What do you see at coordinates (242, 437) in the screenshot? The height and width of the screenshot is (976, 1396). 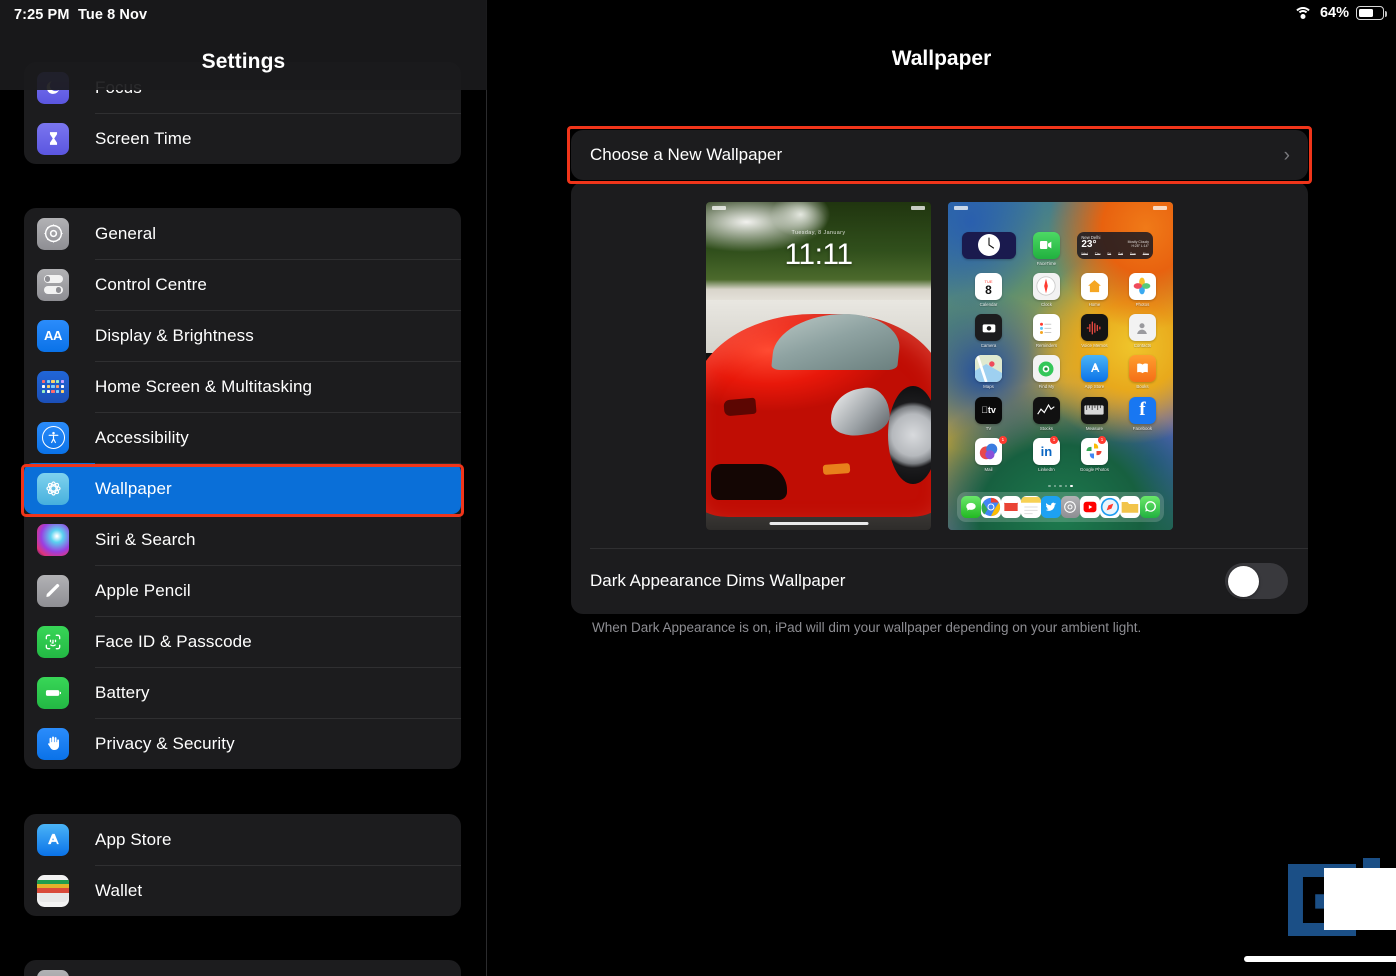 I see `sidebar-item-accessibility: Accessibility` at bounding box center [242, 437].